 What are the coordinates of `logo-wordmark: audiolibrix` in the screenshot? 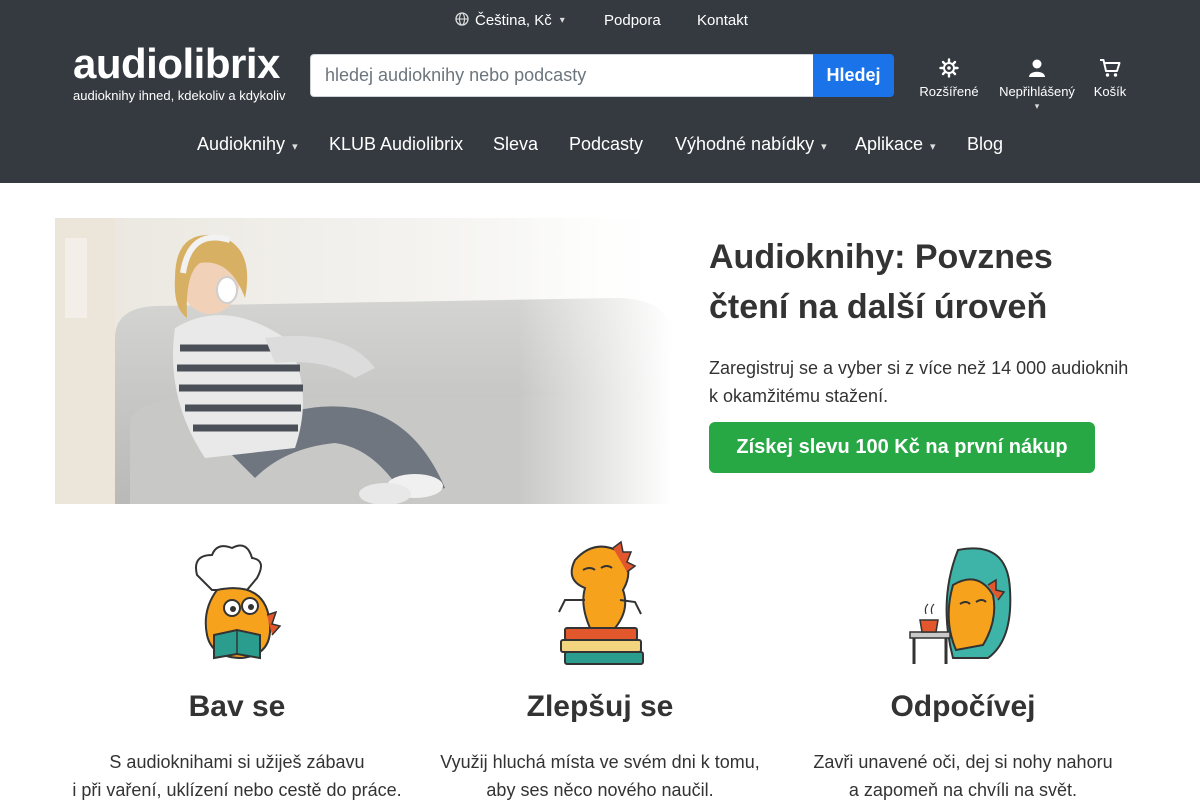 It's located at (176, 63).